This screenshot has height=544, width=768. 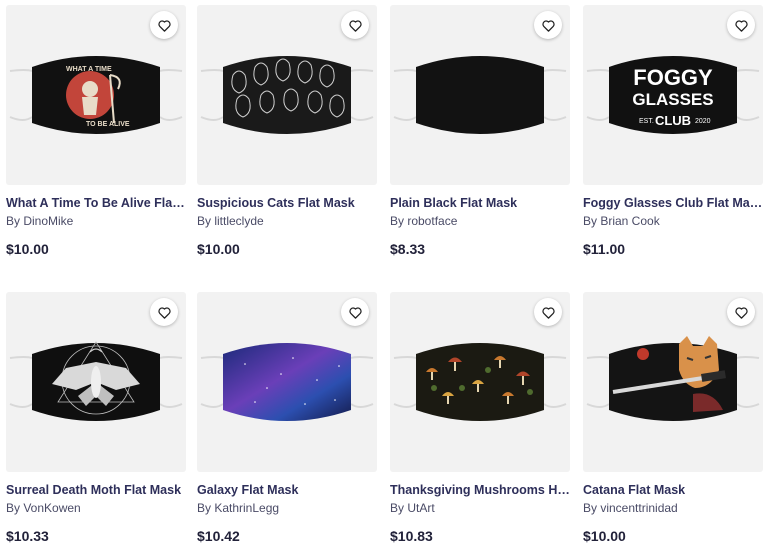 What do you see at coordinates (480, 203) in the screenshot?
I see `product-title: Plain Black Flat Mask` at bounding box center [480, 203].